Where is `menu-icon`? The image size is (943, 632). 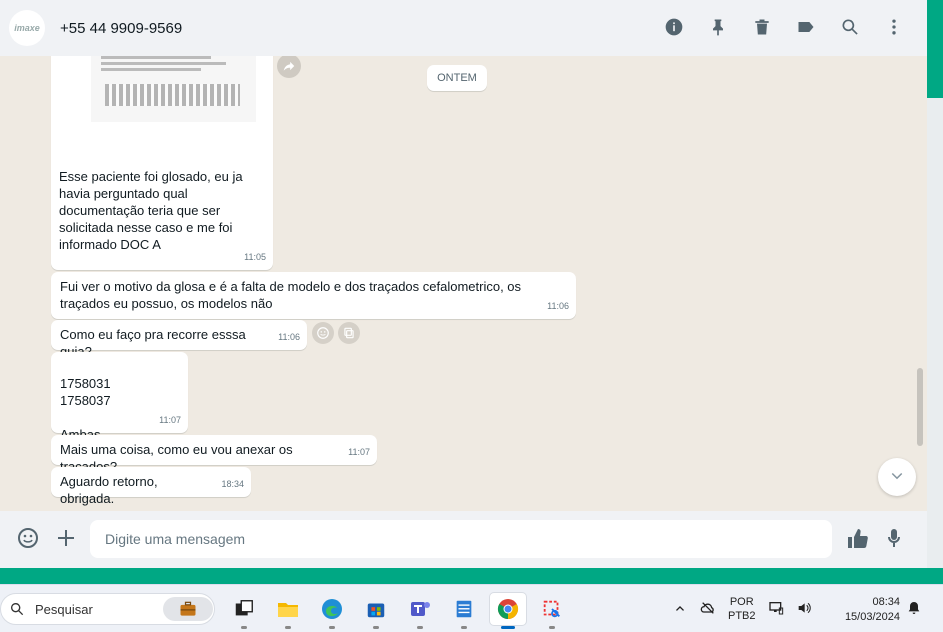
menu-icon is located at coordinates (894, 27).